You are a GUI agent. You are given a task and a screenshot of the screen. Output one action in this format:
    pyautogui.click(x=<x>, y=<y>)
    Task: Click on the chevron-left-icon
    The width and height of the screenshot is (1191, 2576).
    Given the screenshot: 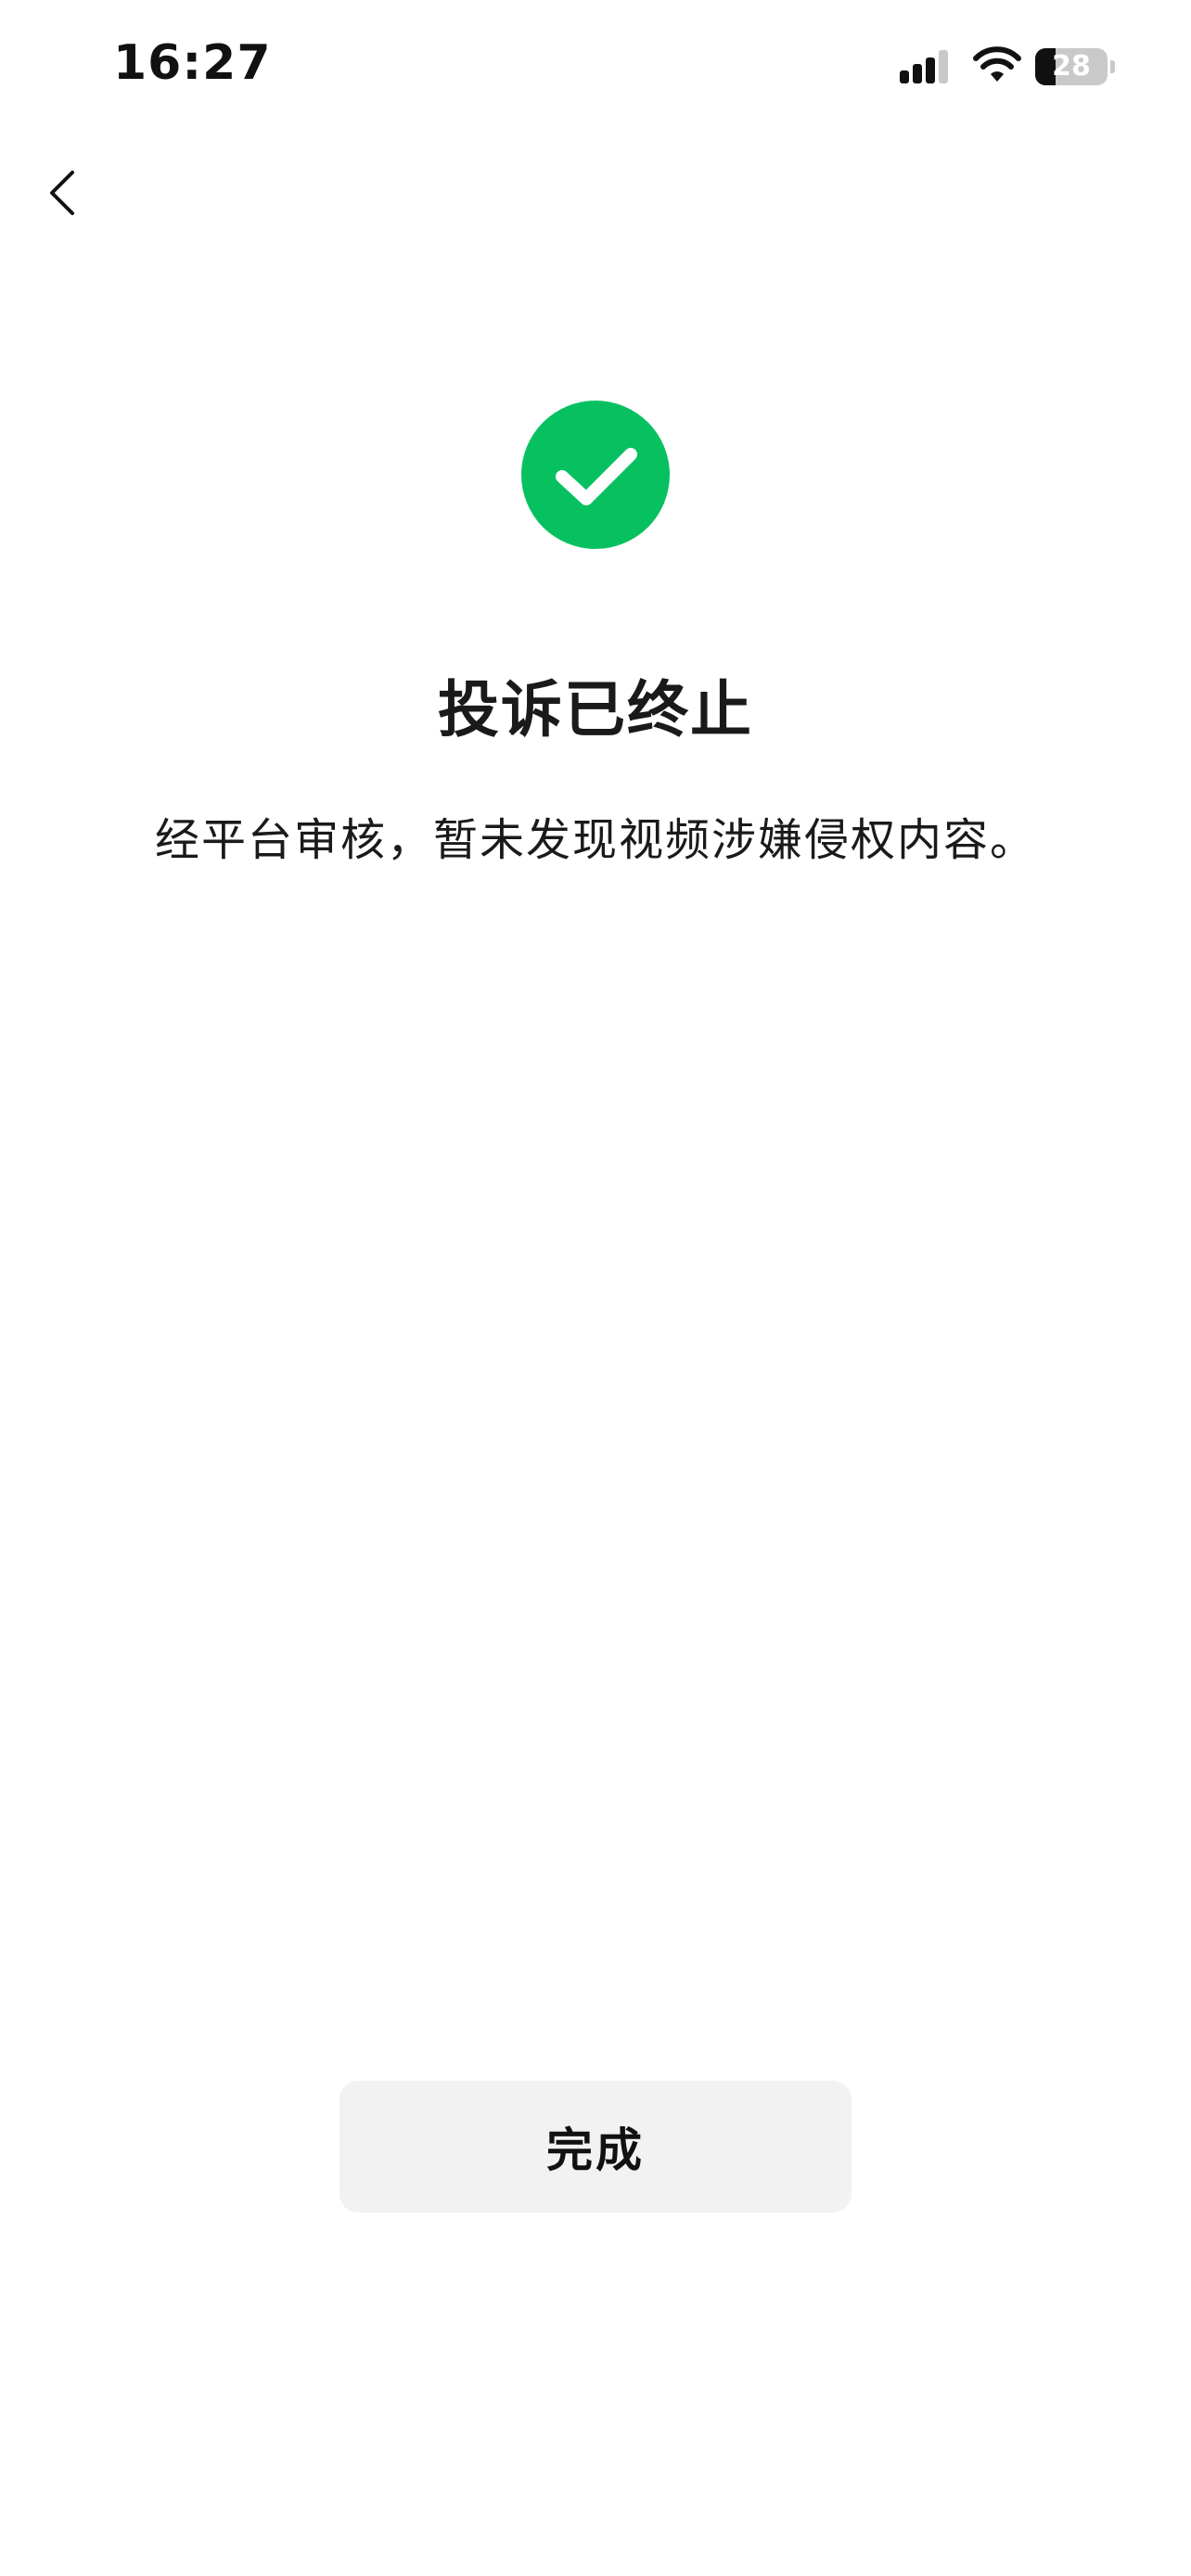 What is the action you would take?
    pyautogui.click(x=62, y=193)
    